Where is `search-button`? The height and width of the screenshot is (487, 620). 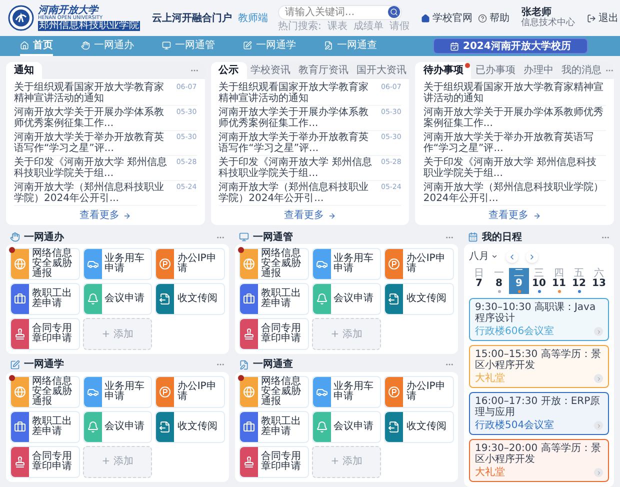
search-button is located at coordinates (394, 12).